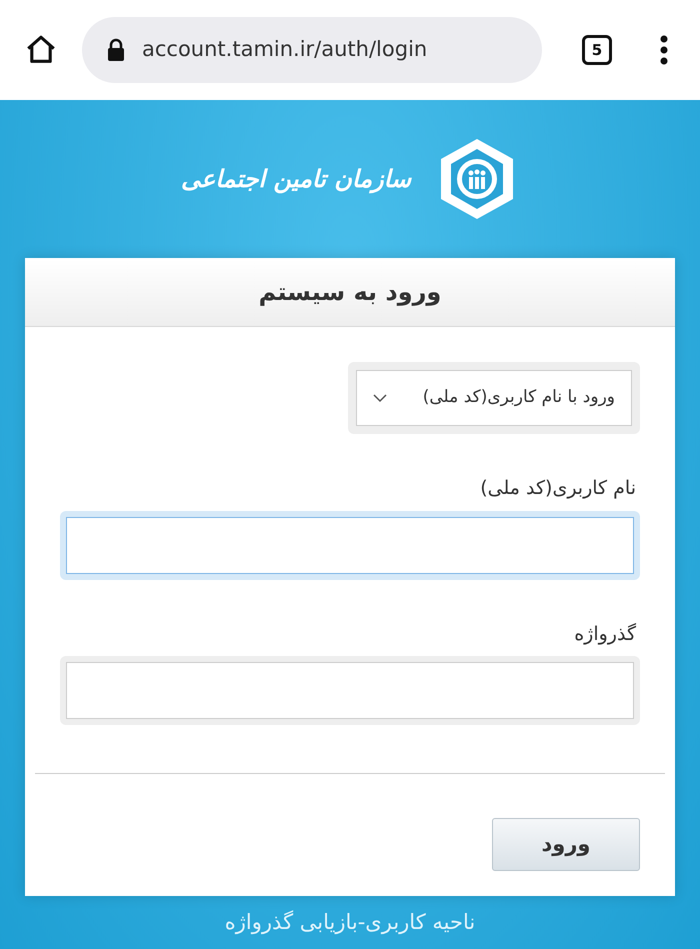 The height and width of the screenshot is (949, 700). Describe the element at coordinates (494, 398) in the screenshot. I see `login-method-dropdown: ورود با نام کاربری(کد ملی)` at that location.